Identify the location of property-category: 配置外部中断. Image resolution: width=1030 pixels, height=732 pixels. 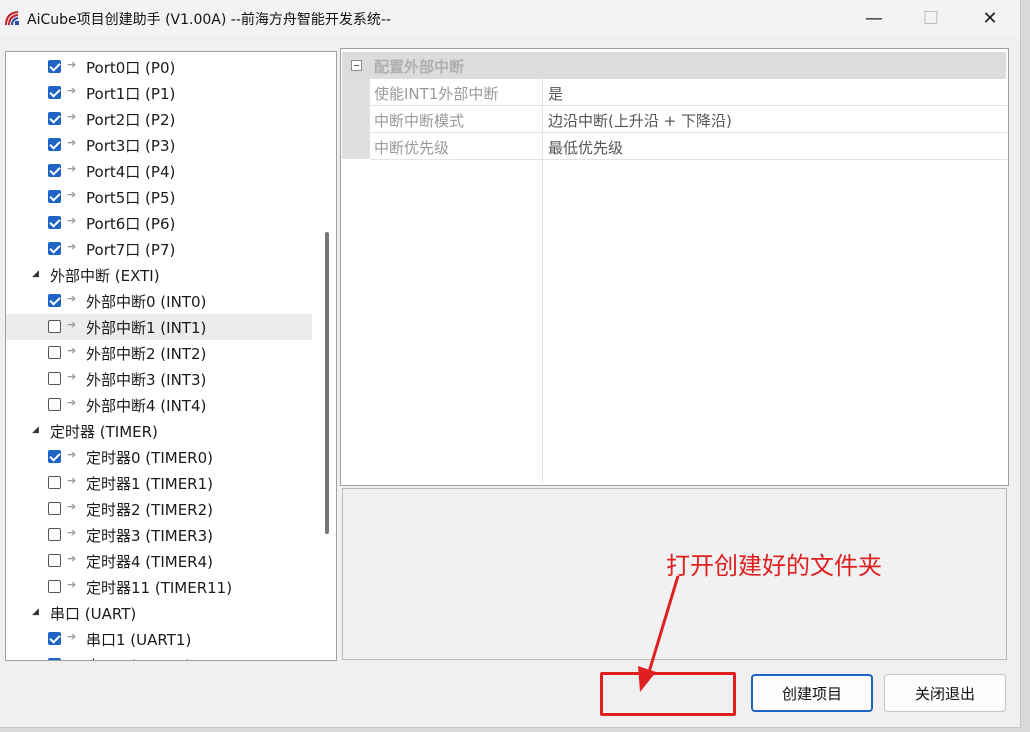
(674, 65).